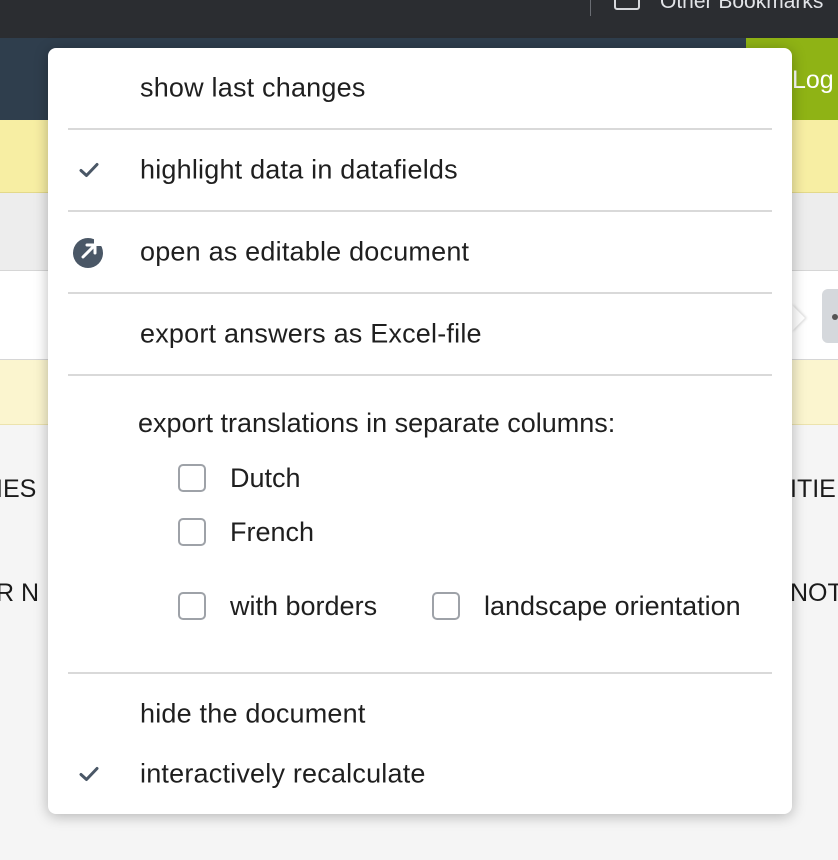 This screenshot has height=860, width=838. What do you see at coordinates (192, 532) in the screenshot?
I see `french-checkbox` at bounding box center [192, 532].